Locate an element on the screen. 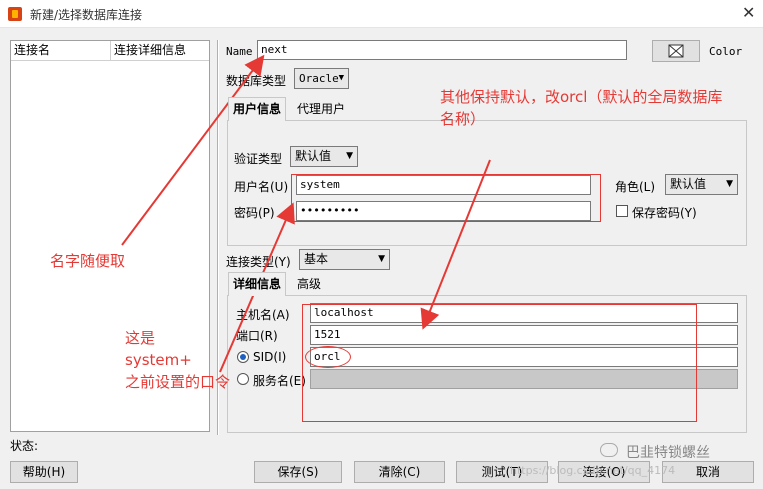  annotation-name-hint: 名字随便取 is located at coordinates (88, 261).